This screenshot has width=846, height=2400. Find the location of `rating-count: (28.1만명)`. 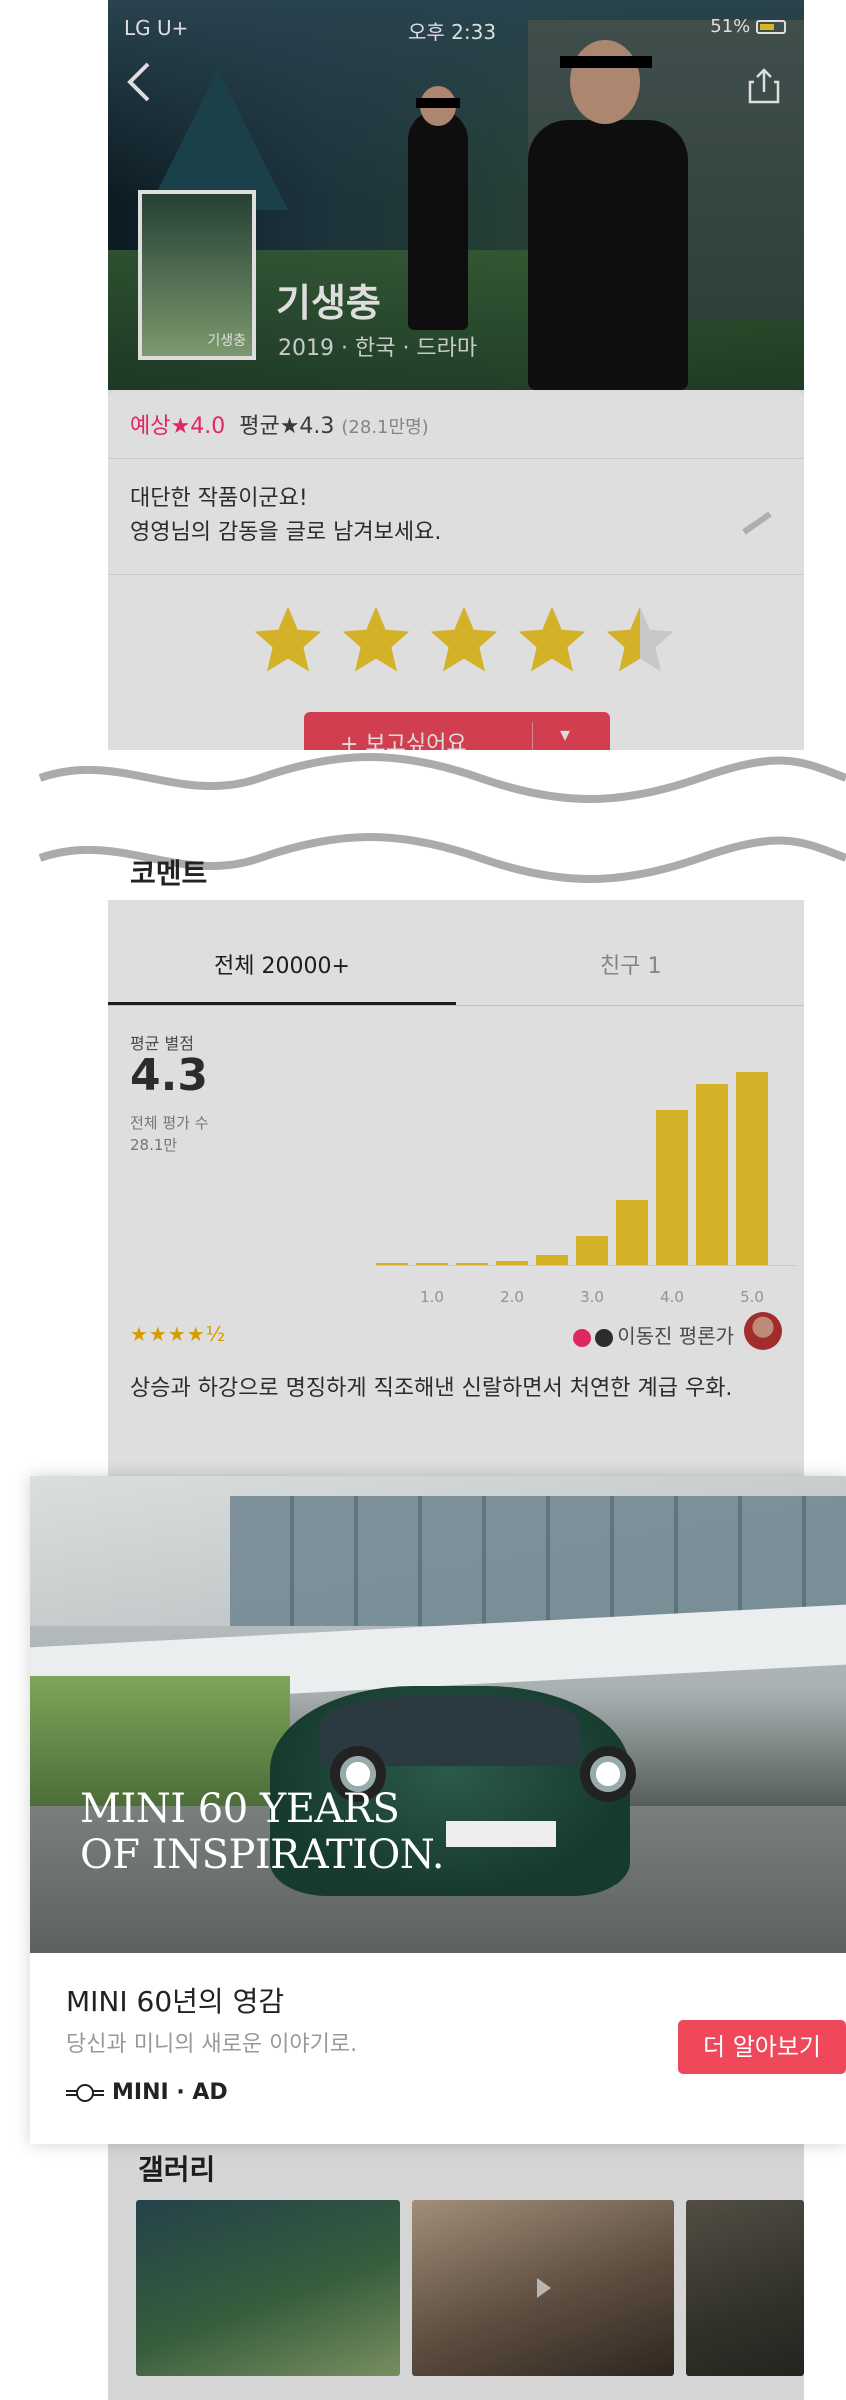

rating-count: (28.1만명) is located at coordinates (385, 427).